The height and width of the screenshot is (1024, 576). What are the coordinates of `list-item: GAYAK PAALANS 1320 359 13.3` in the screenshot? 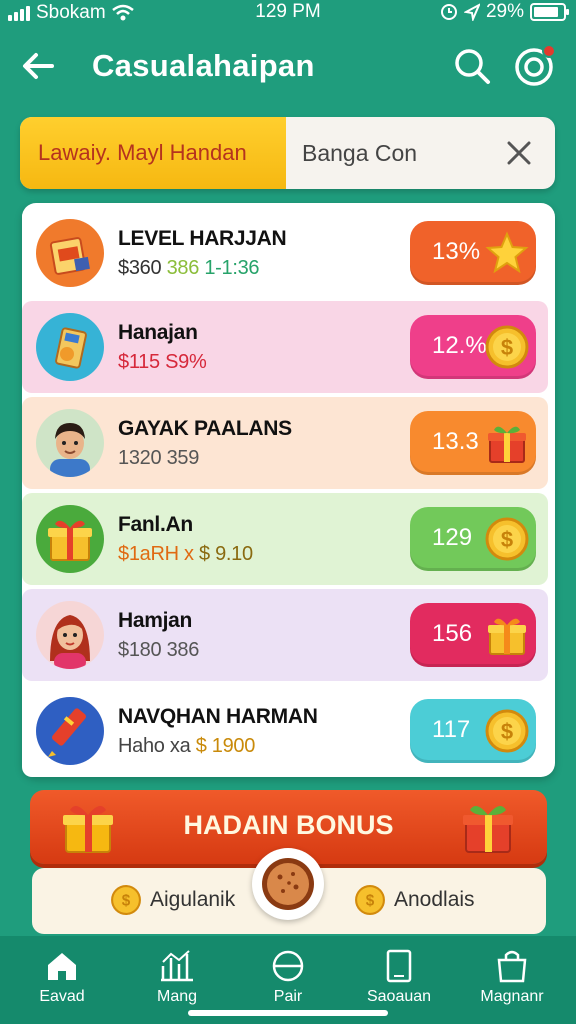 It's located at (285, 443).